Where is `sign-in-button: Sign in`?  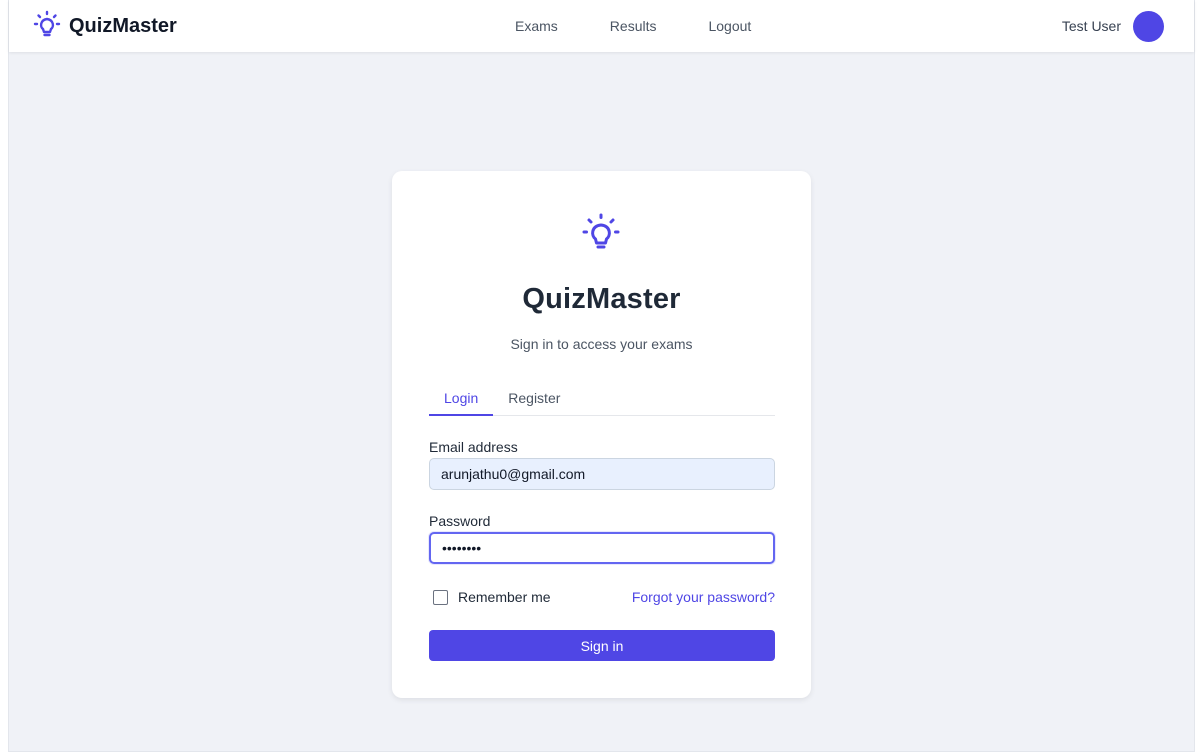
sign-in-button: Sign in is located at coordinates (602, 645).